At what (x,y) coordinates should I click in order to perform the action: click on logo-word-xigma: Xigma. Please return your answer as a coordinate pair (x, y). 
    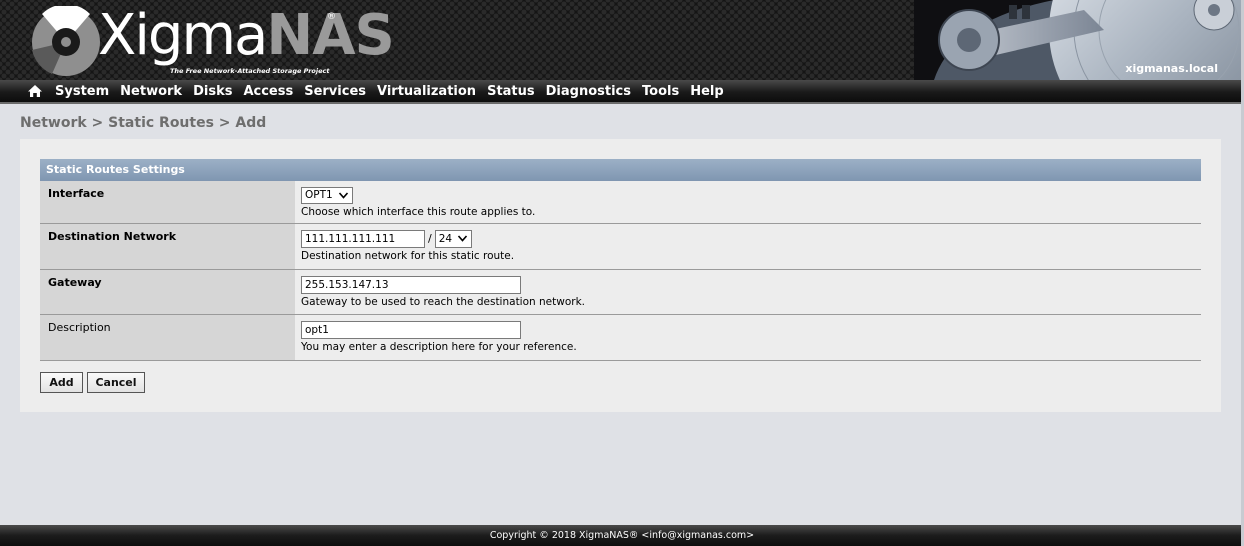
    Looking at the image, I should click on (183, 35).